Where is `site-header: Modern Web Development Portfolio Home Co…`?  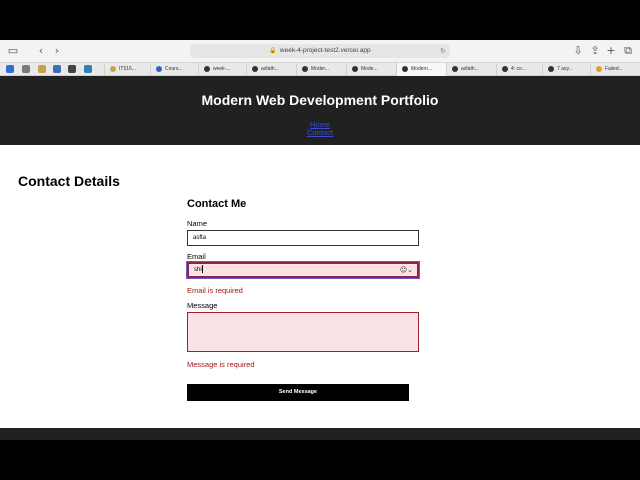 site-header: Modern Web Development Portfolio Home Co… is located at coordinates (320, 110).